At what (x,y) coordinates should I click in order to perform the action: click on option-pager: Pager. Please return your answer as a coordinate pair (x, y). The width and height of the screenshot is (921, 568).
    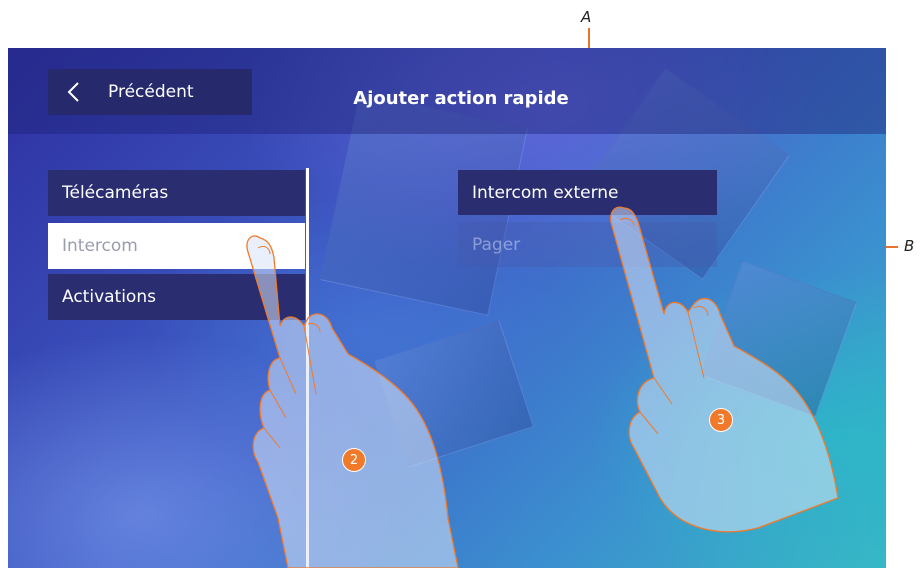
    Looking at the image, I should click on (587, 244).